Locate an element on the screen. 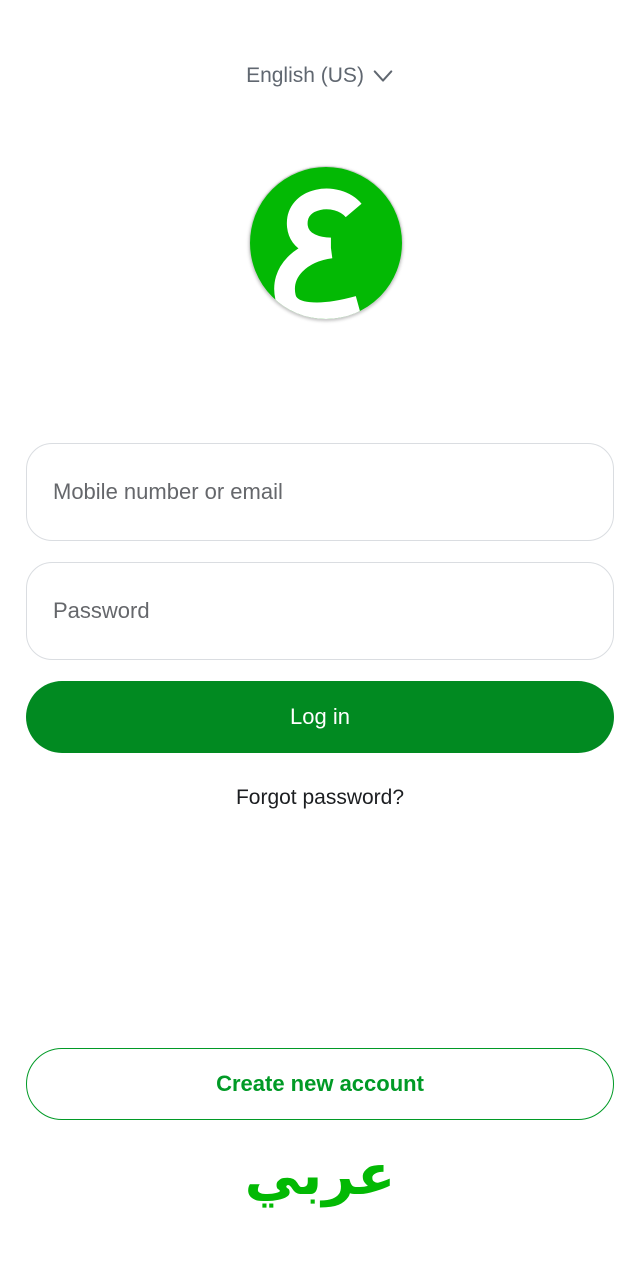  language-label: English (US) is located at coordinates (305, 75).